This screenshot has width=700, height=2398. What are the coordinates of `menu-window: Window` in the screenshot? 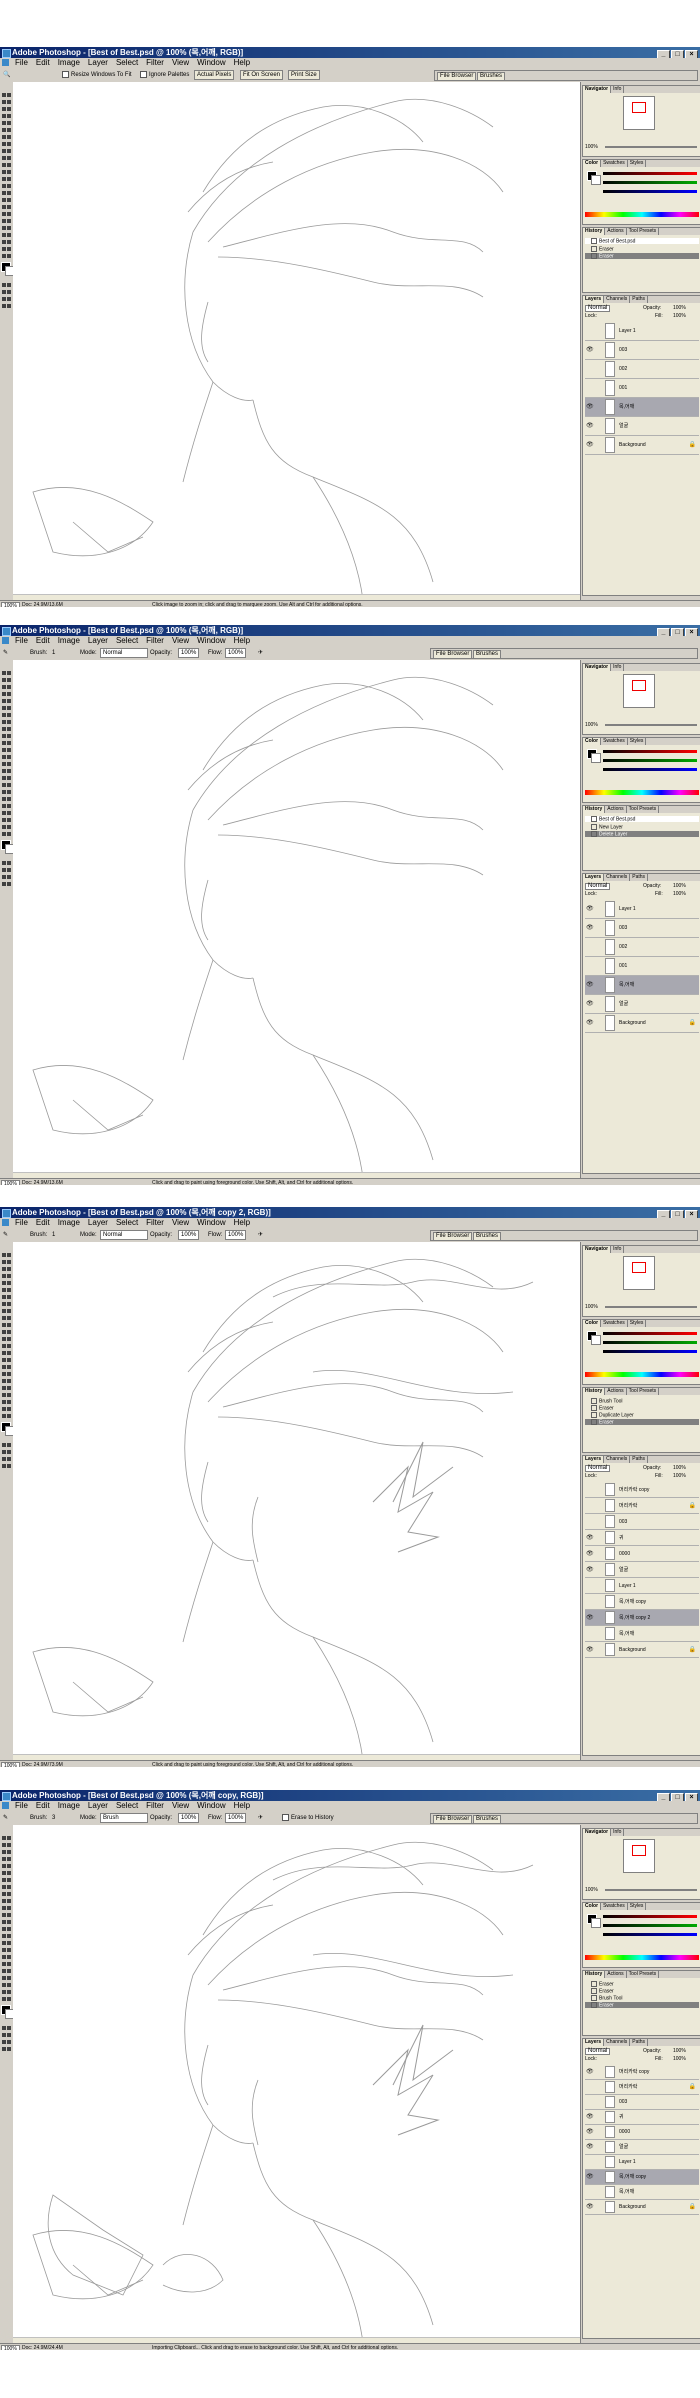 It's located at (211, 1806).